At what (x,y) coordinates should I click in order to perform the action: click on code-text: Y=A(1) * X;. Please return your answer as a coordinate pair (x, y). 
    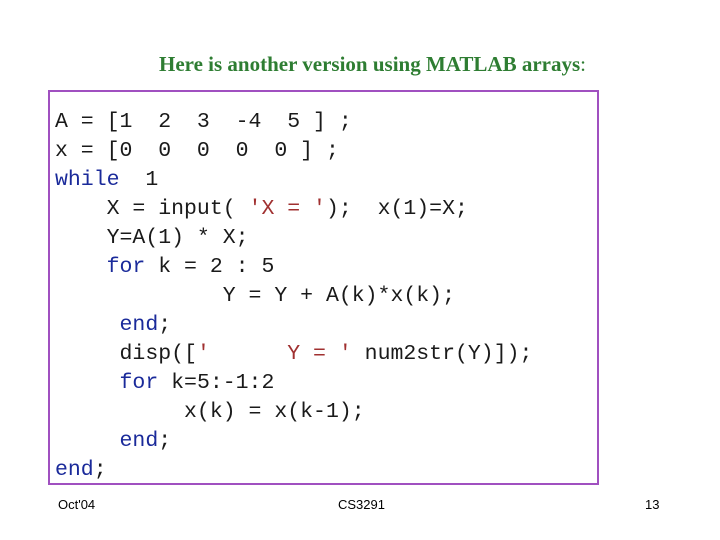
    Looking at the image, I should click on (152, 238).